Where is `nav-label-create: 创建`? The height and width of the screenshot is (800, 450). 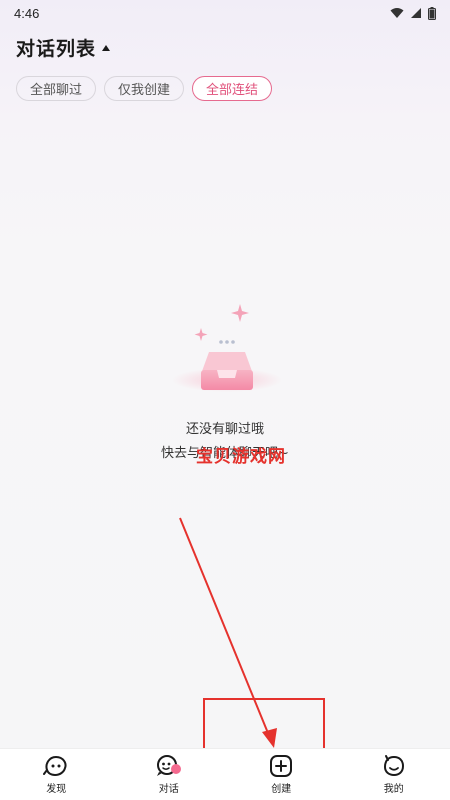 nav-label-create: 创建 is located at coordinates (281, 789).